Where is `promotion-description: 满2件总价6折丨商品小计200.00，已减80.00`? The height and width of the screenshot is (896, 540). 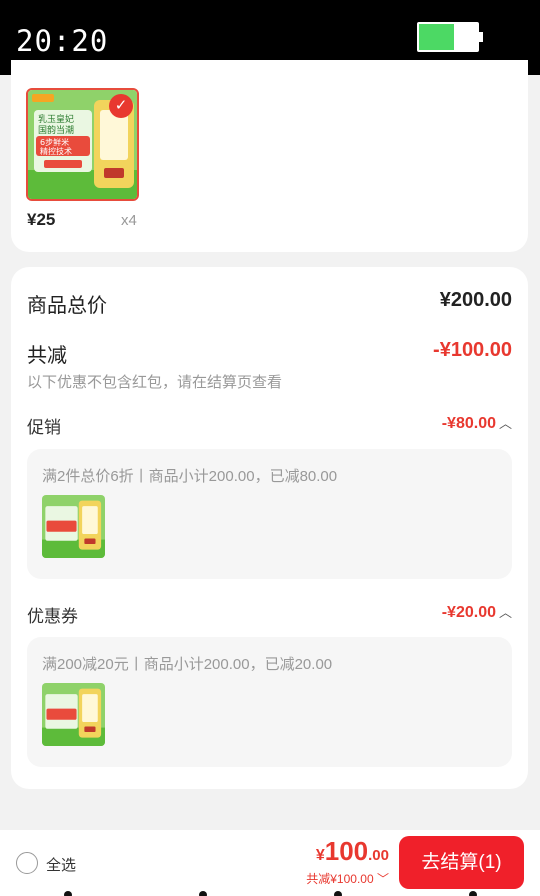
promotion-description: 满2件总价6折丨商品小计200.00，已减80.00 is located at coordinates (190, 476).